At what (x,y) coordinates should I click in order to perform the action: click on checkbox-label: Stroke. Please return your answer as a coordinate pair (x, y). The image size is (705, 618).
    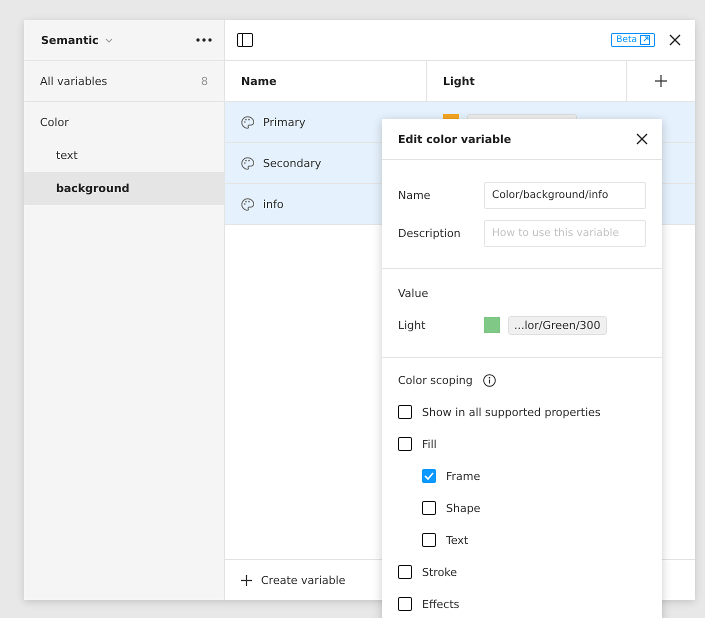
    Looking at the image, I should click on (440, 572).